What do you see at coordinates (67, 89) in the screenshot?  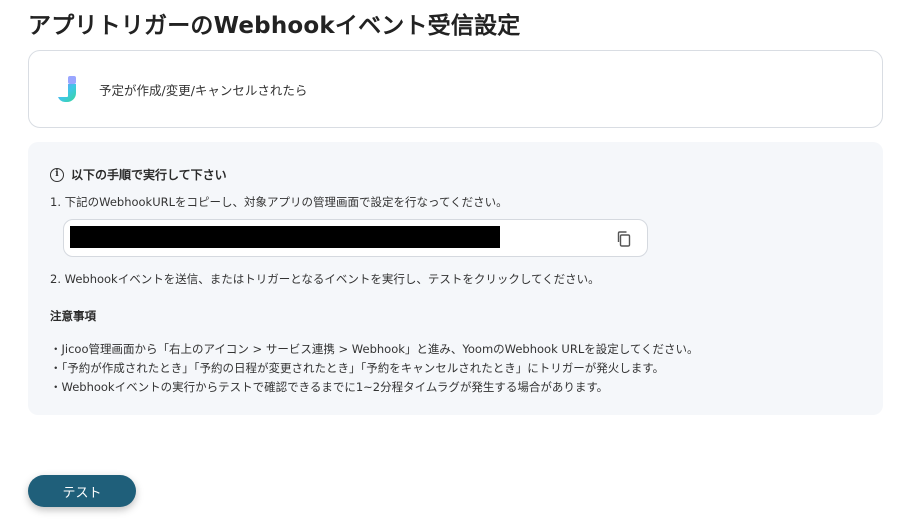 I see `jicoo-logo-icon` at bounding box center [67, 89].